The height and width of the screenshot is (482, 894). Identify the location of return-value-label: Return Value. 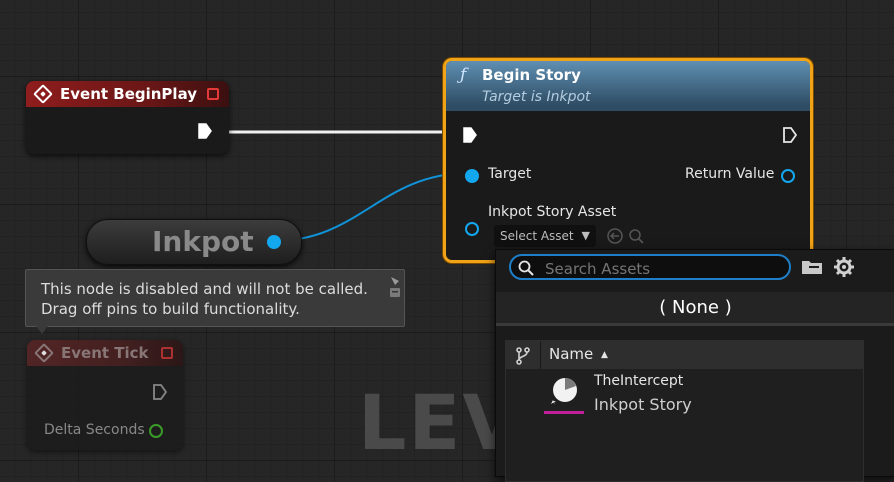
(730, 174).